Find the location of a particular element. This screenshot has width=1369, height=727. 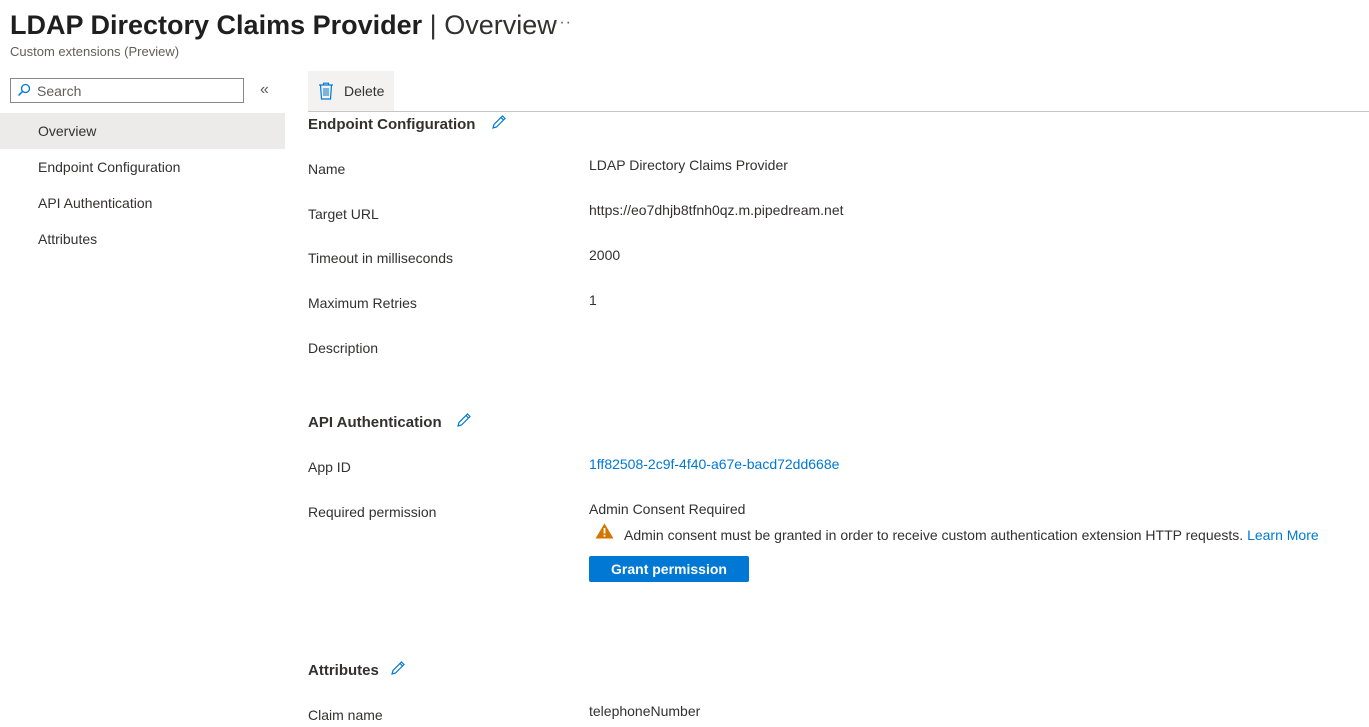

learn-more-link: Learn More is located at coordinates (1283, 535).